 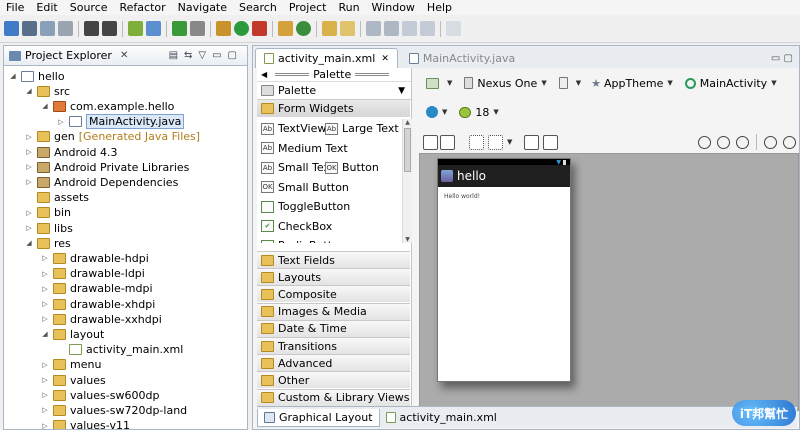 What do you see at coordinates (731, 83) in the screenshot?
I see `activity-selector: MainActivity ▼` at bounding box center [731, 83].